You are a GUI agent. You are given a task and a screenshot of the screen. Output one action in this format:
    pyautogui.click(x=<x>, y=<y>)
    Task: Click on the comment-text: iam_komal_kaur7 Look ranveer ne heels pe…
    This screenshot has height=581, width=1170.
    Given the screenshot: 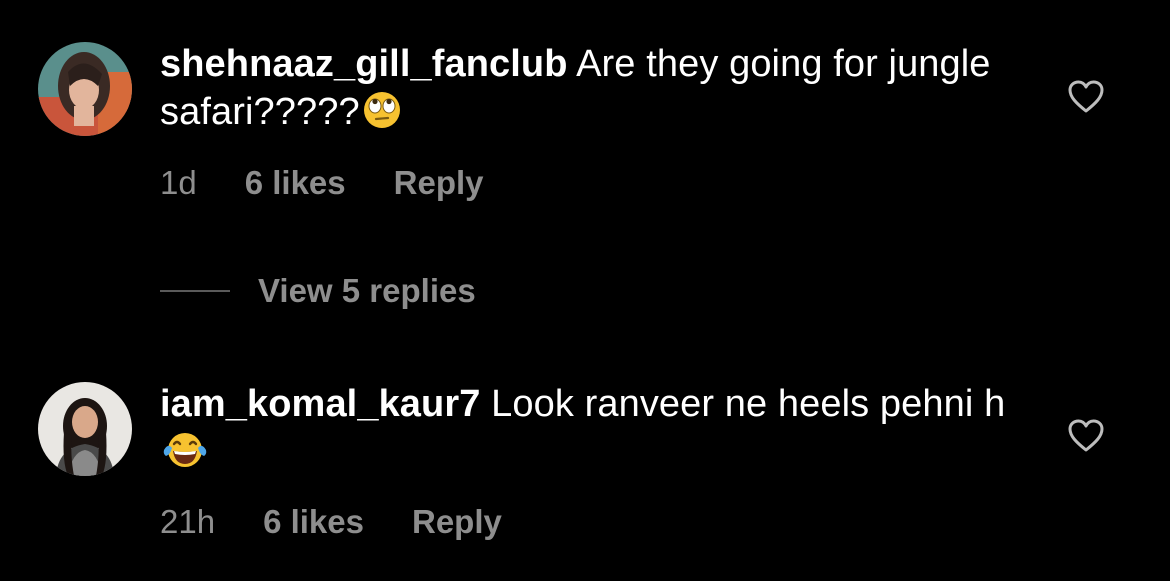 What is the action you would take?
    pyautogui.click(x=590, y=431)
    